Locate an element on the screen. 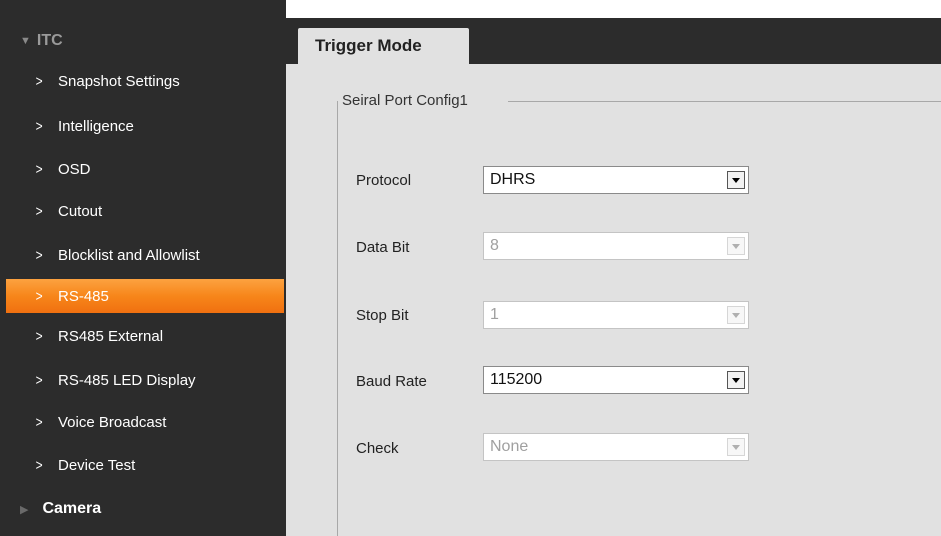 Image resolution: width=941 pixels, height=536 pixels. baud-rate-select: 115200 is located at coordinates (616, 380).